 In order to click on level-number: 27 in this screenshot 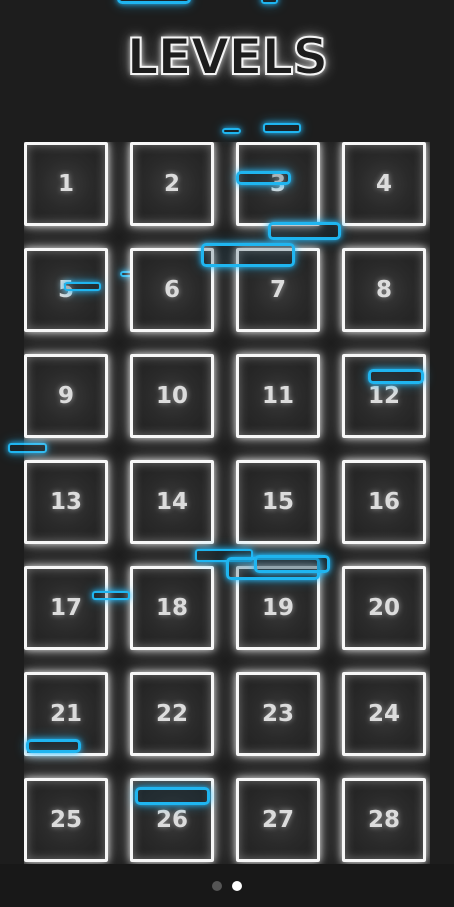, I will do `click(277, 820)`.